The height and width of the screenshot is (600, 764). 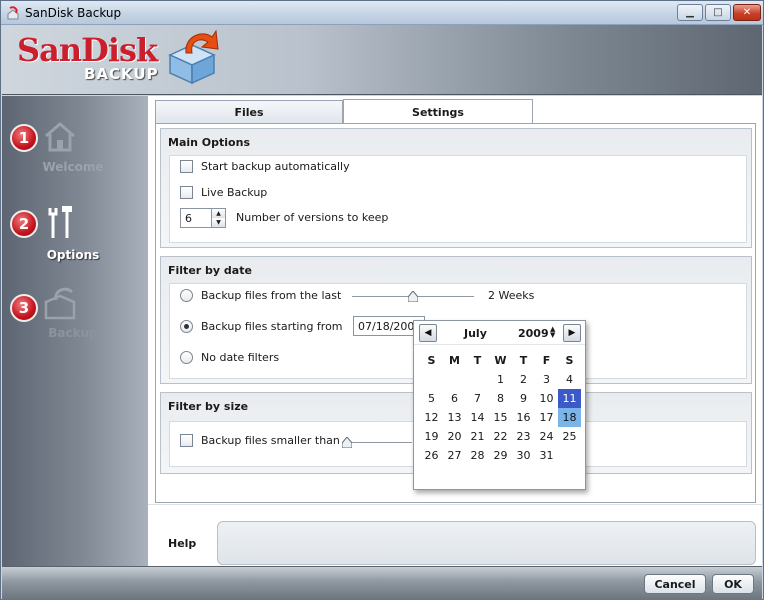 I want to click on cancel-button: Cancel, so click(x=675, y=584).